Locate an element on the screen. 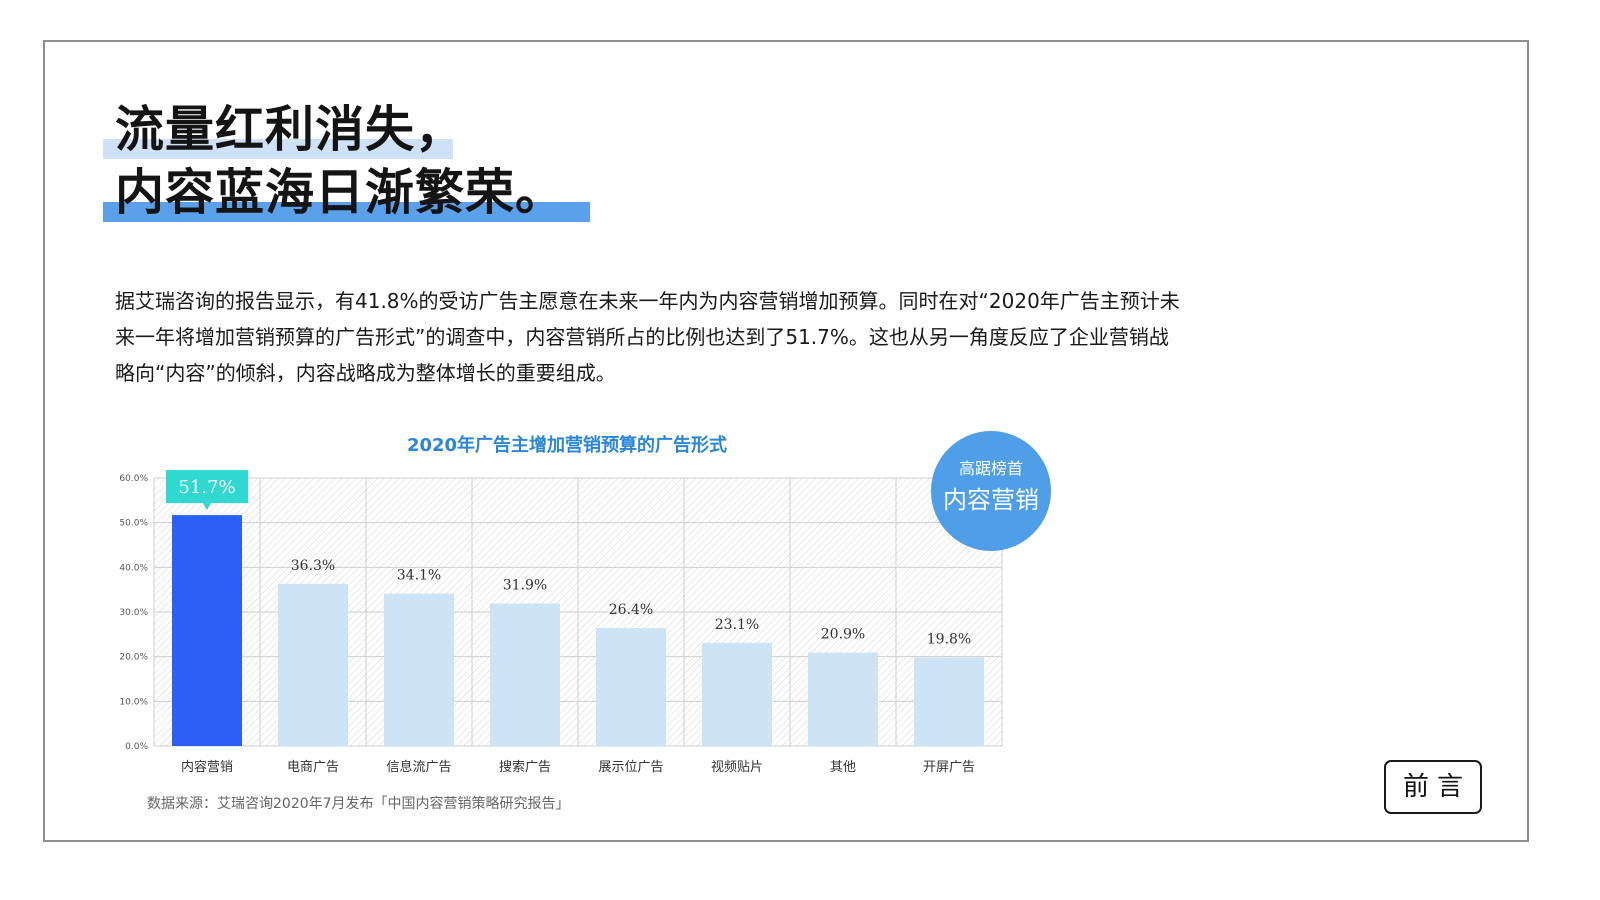 This screenshot has width=1600, height=900. y-tick-label: 20.0% is located at coordinates (133, 658).